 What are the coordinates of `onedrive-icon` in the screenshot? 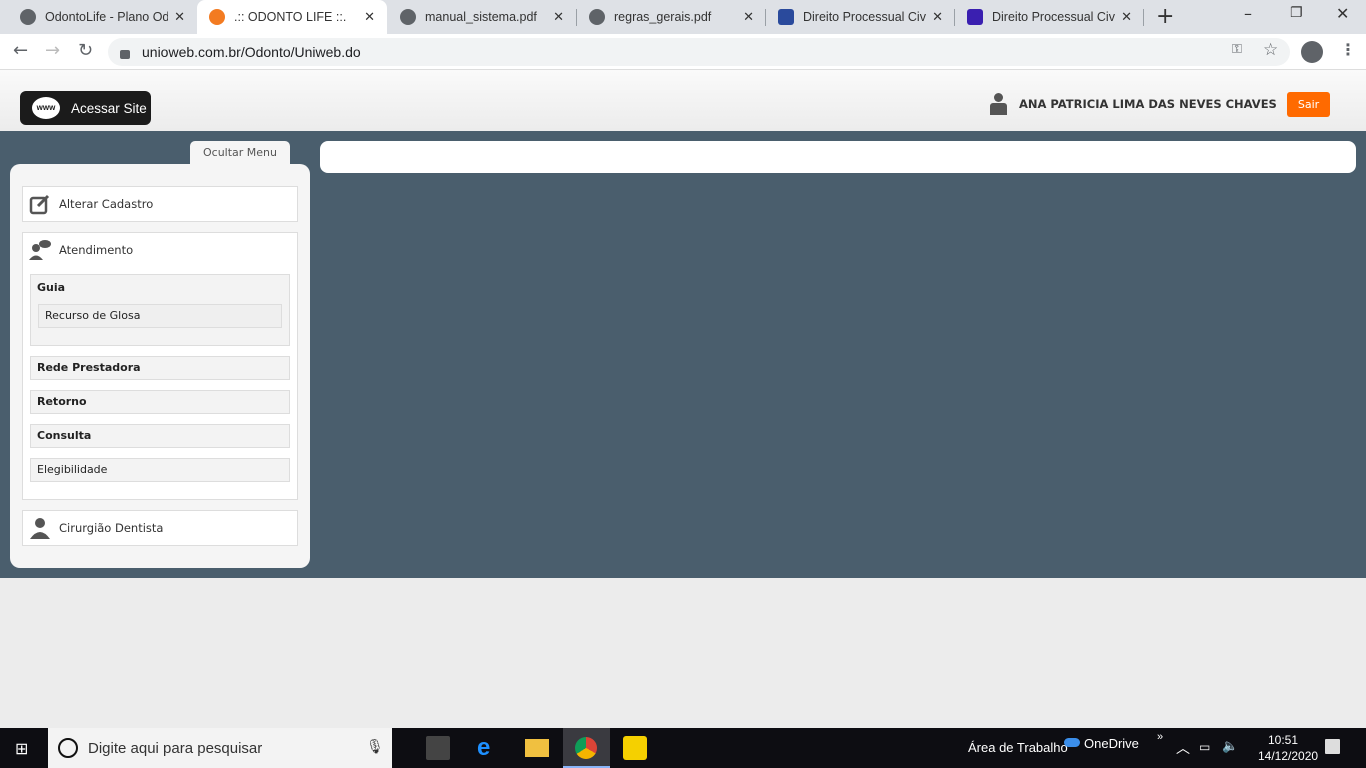 It's located at (1072, 742).